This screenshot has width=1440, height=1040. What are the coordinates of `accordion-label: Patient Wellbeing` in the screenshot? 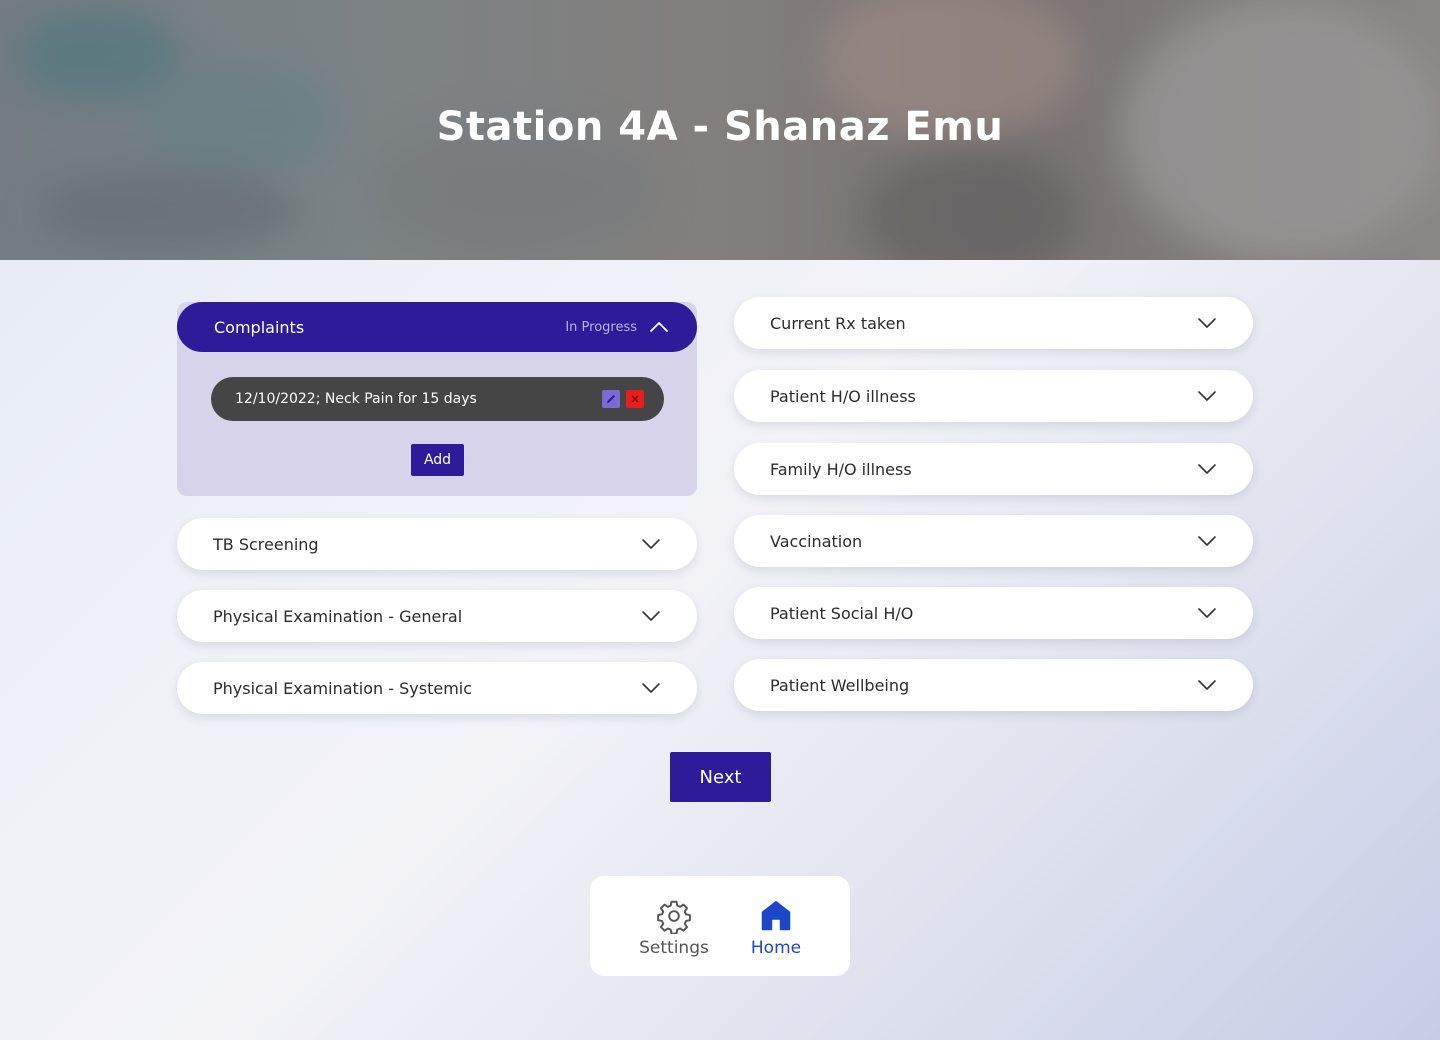 It's located at (840, 685).